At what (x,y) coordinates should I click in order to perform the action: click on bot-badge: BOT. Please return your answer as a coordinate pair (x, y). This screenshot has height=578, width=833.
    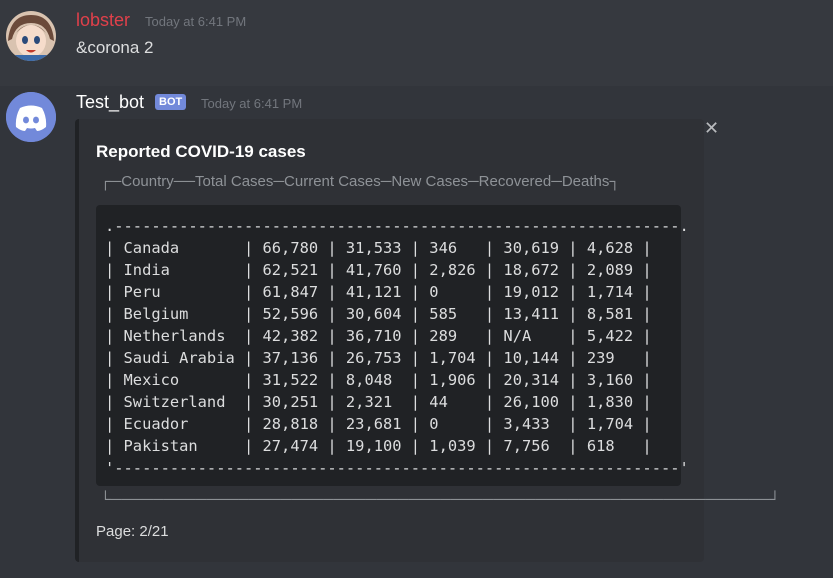
    Looking at the image, I should click on (171, 102).